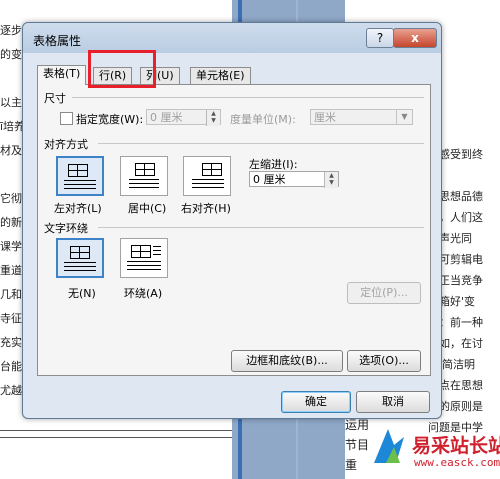 The width and height of the screenshot is (500, 479). I want to click on preferred-width-value: 0 厘米, so click(166, 117).